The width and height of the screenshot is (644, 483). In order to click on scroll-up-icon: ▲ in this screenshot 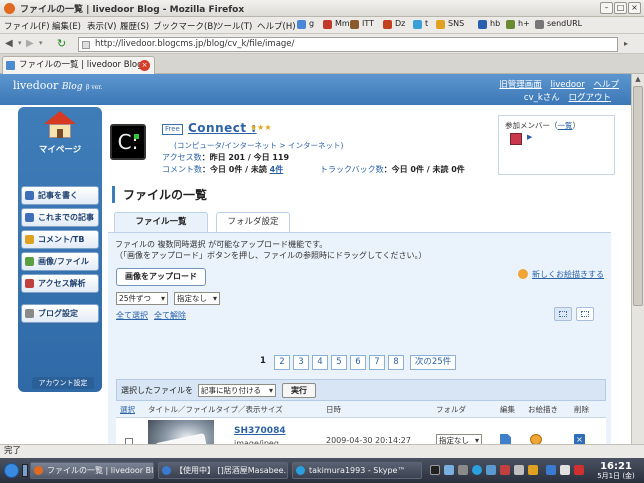, I will do `click(638, 80)`.